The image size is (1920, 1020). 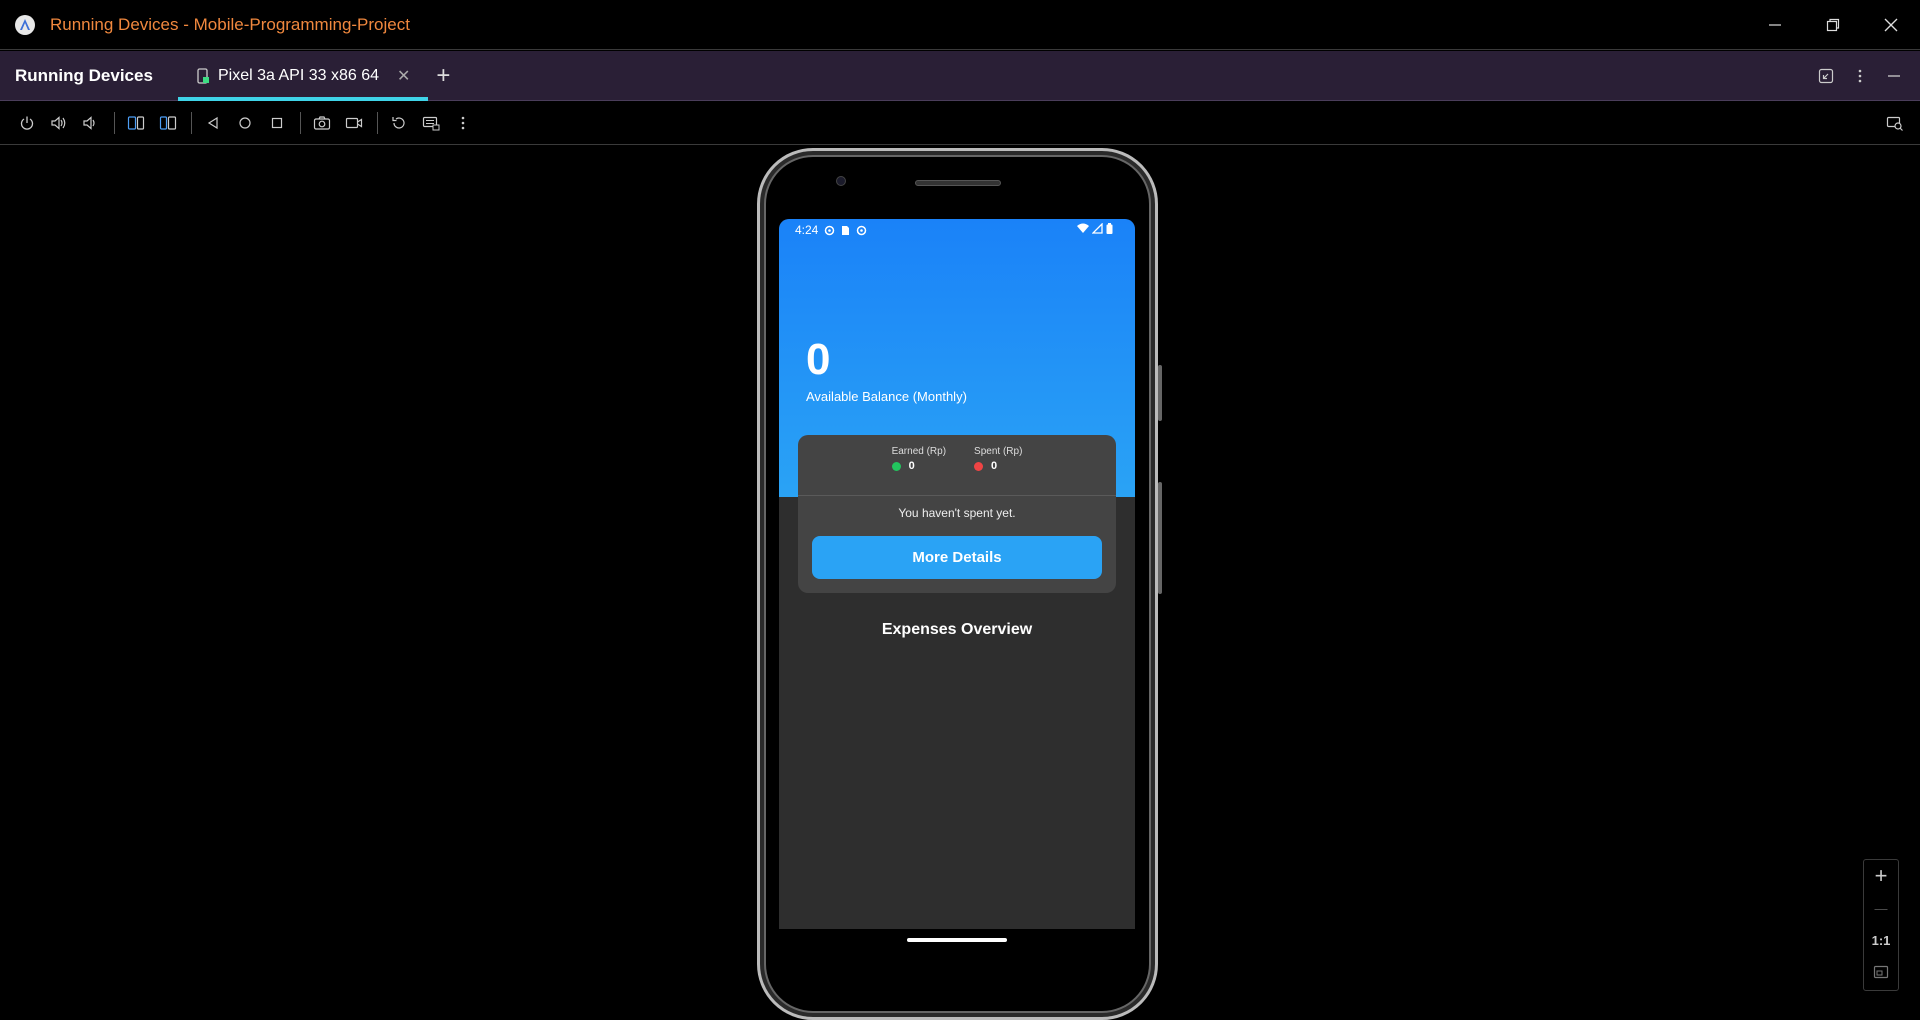 I want to click on earned-value: 0, so click(x=911, y=466).